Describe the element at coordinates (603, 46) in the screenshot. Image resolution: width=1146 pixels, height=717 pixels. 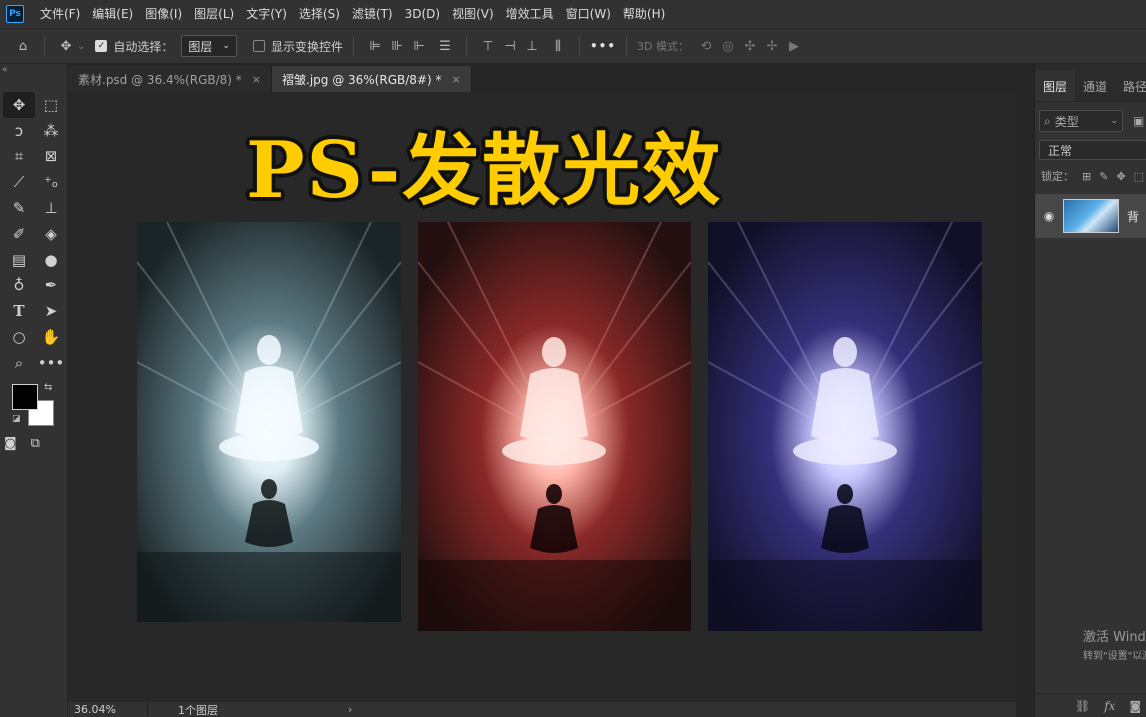
I see `more-options-icon: •••` at that location.